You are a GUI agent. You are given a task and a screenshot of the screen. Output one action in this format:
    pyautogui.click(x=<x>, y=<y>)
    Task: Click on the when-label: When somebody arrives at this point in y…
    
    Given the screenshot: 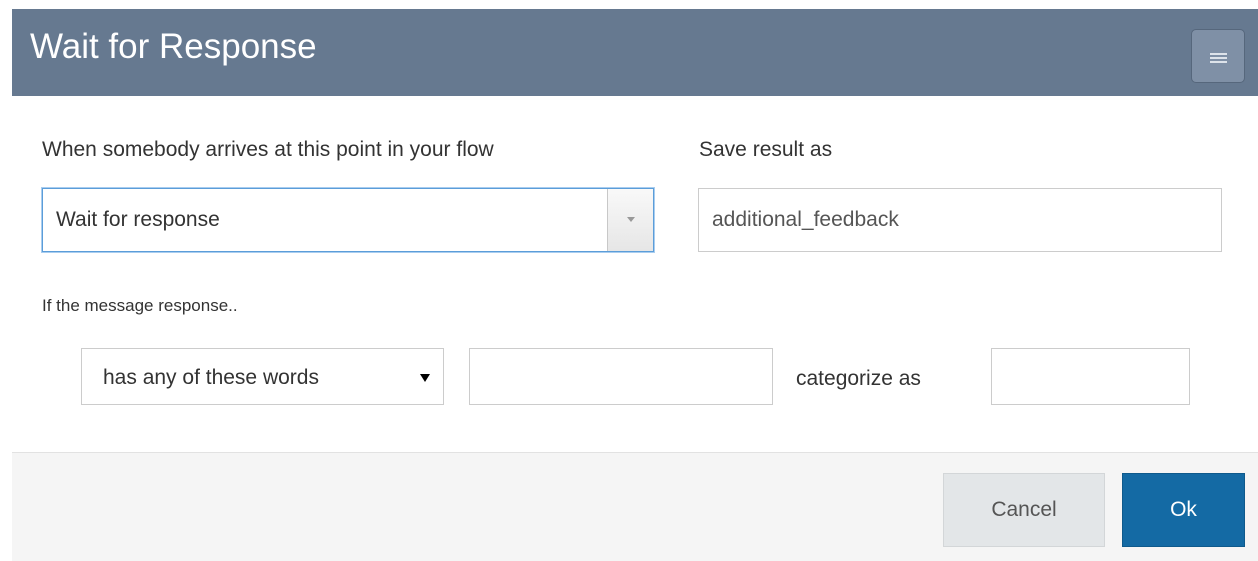 What is the action you would take?
    pyautogui.click(x=268, y=149)
    